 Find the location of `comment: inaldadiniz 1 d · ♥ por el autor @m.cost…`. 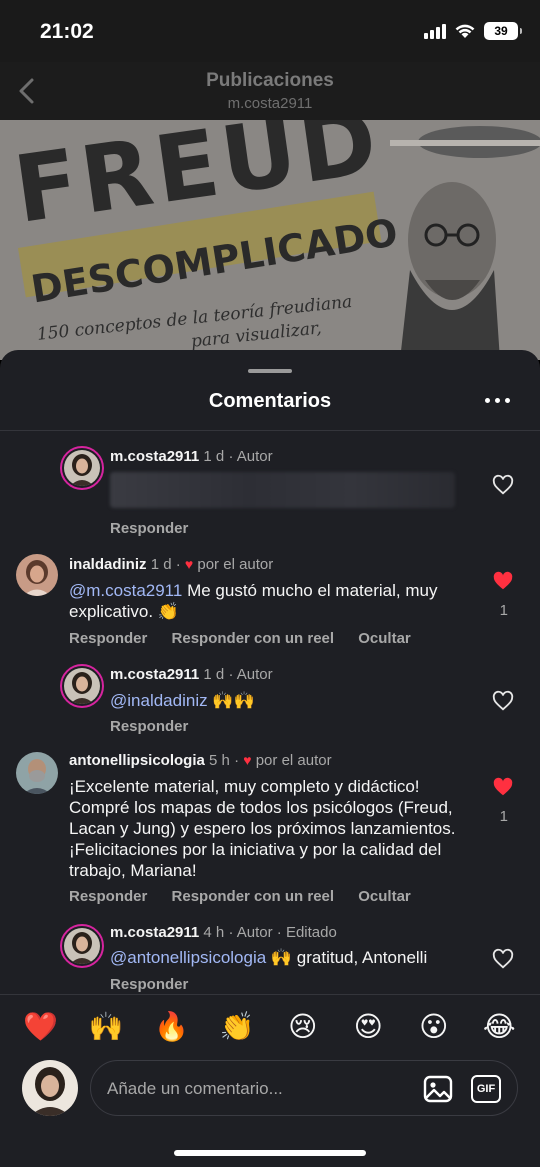

comment: inaldadiniz 1 d · ♥ por el autor @m.cost… is located at coordinates (270, 604).